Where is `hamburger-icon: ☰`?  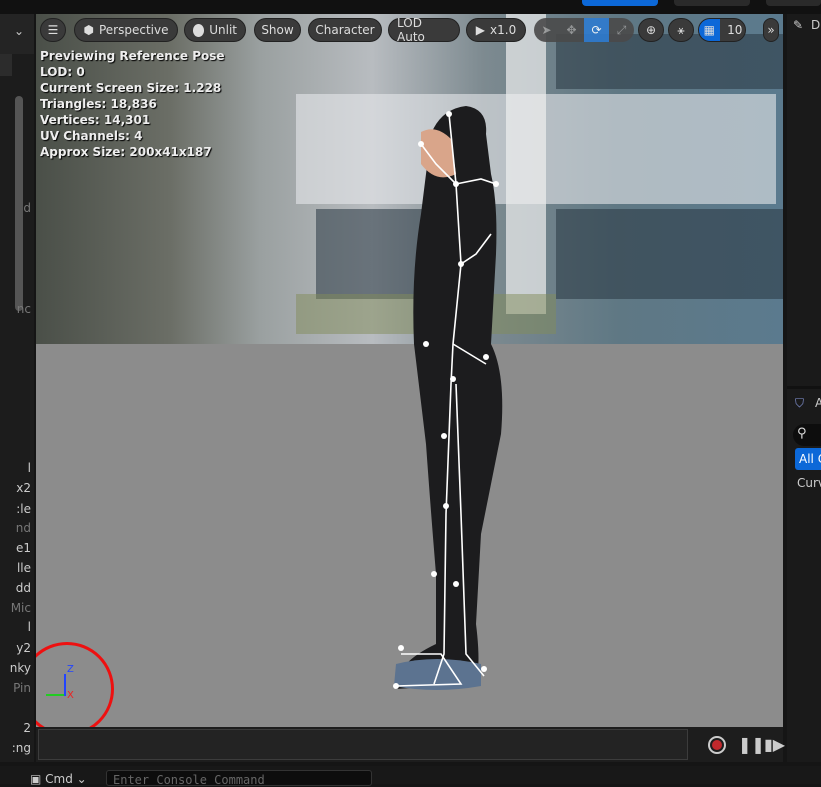 hamburger-icon: ☰ is located at coordinates (53, 30).